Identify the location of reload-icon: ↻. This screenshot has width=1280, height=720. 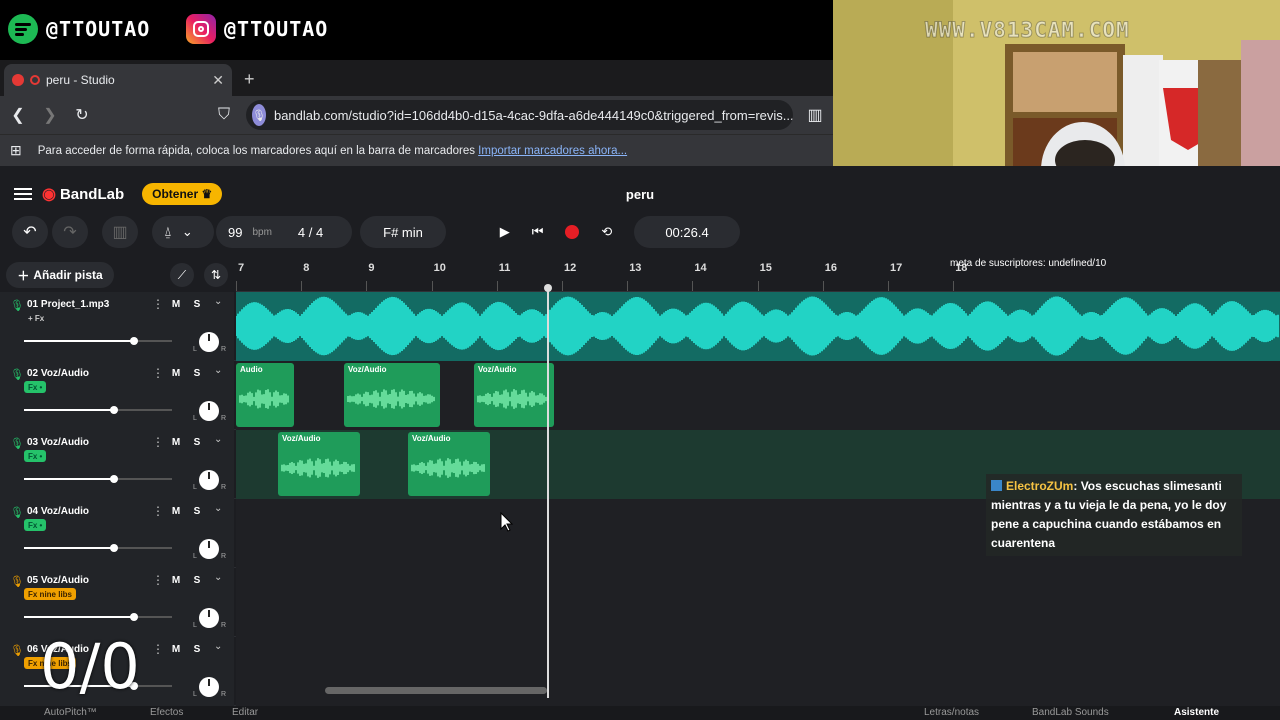
(82, 115).